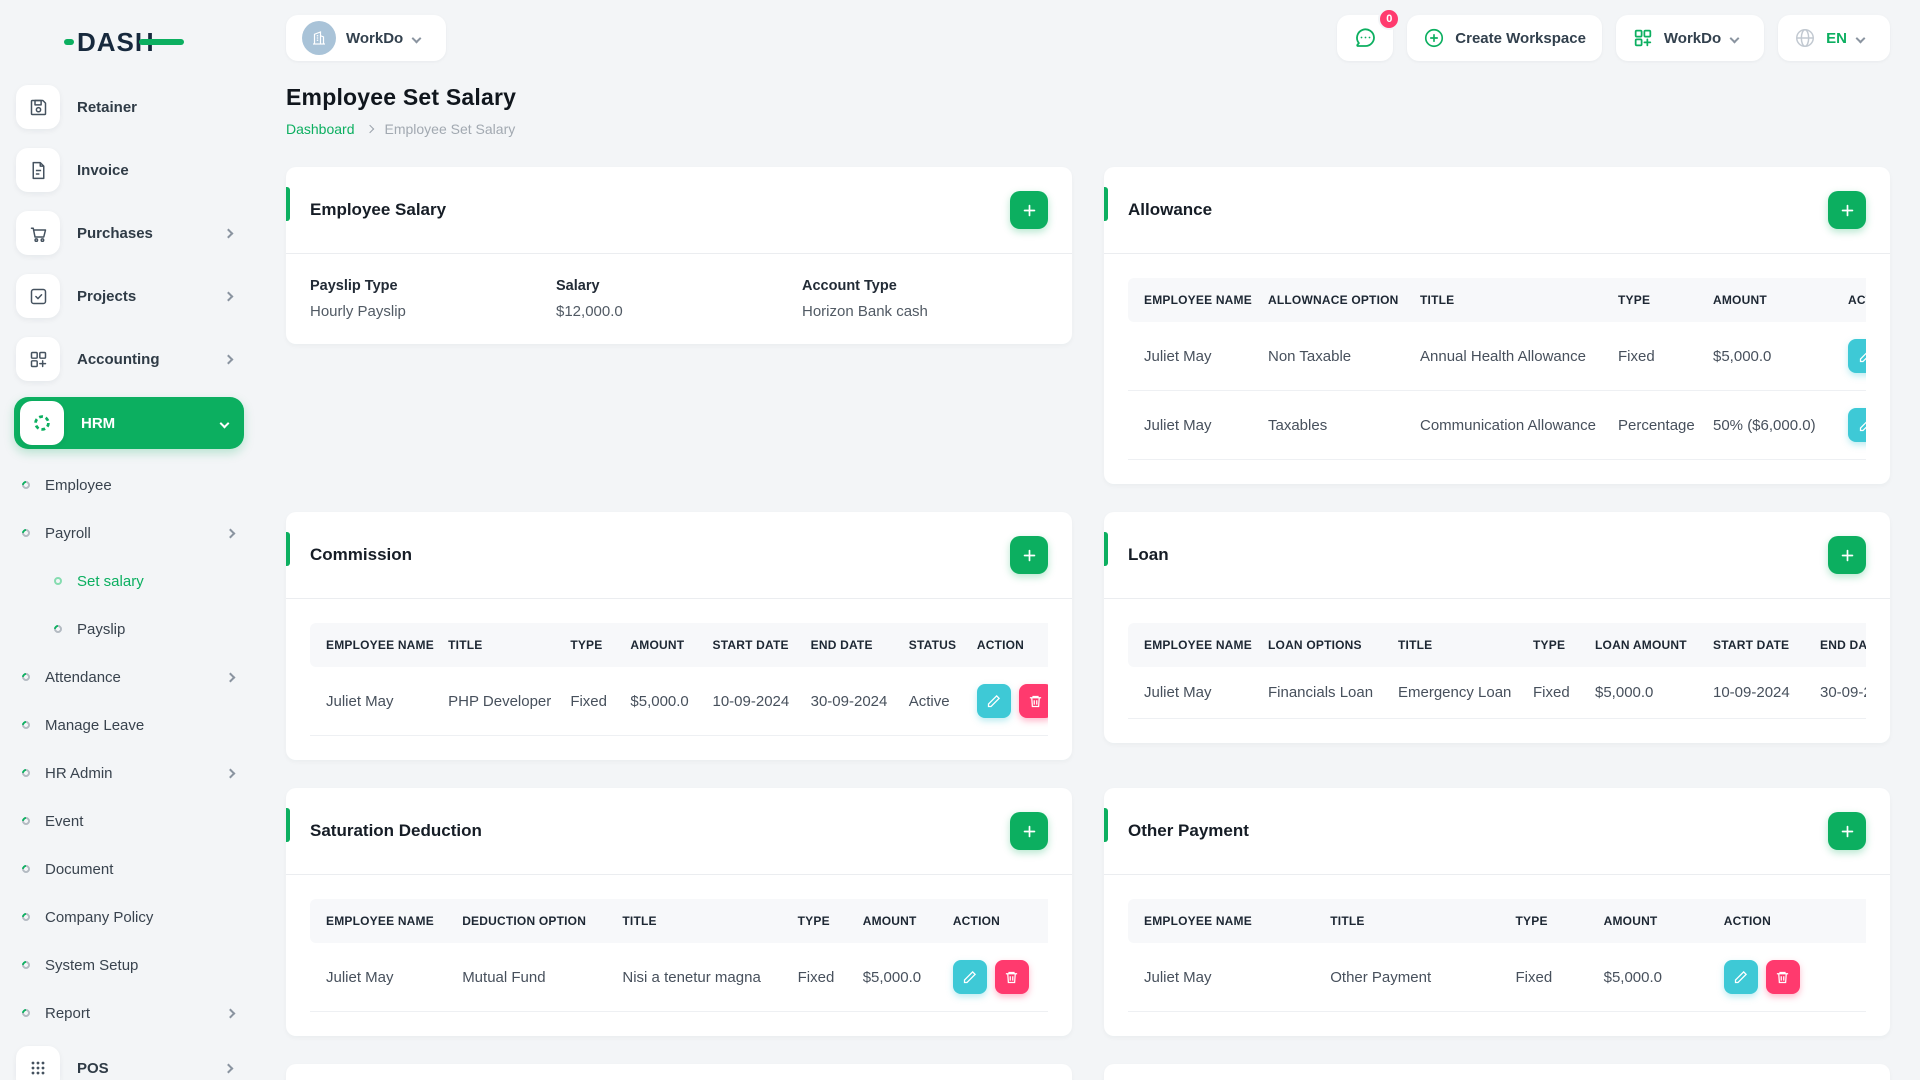 Image resolution: width=1920 pixels, height=1080 pixels. Describe the element at coordinates (865, 299) in the screenshot. I see `field-account-type: Account Type Horizon Bank cash` at that location.